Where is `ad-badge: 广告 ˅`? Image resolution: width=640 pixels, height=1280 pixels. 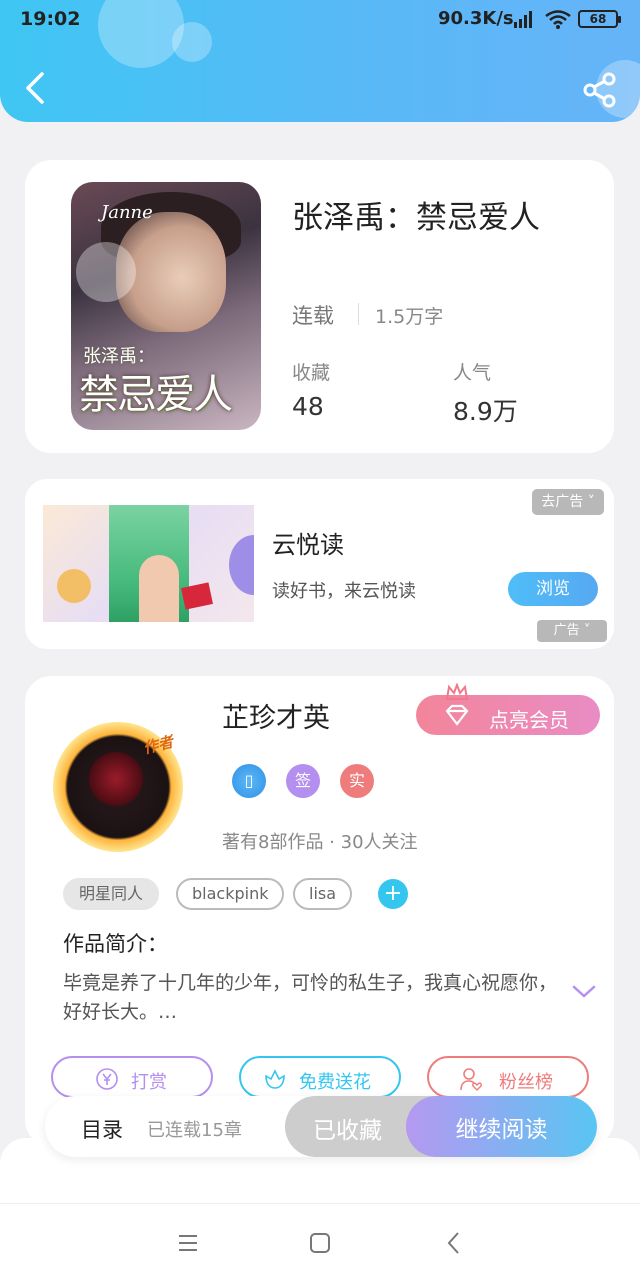
ad-badge: 广告 ˅ is located at coordinates (572, 631).